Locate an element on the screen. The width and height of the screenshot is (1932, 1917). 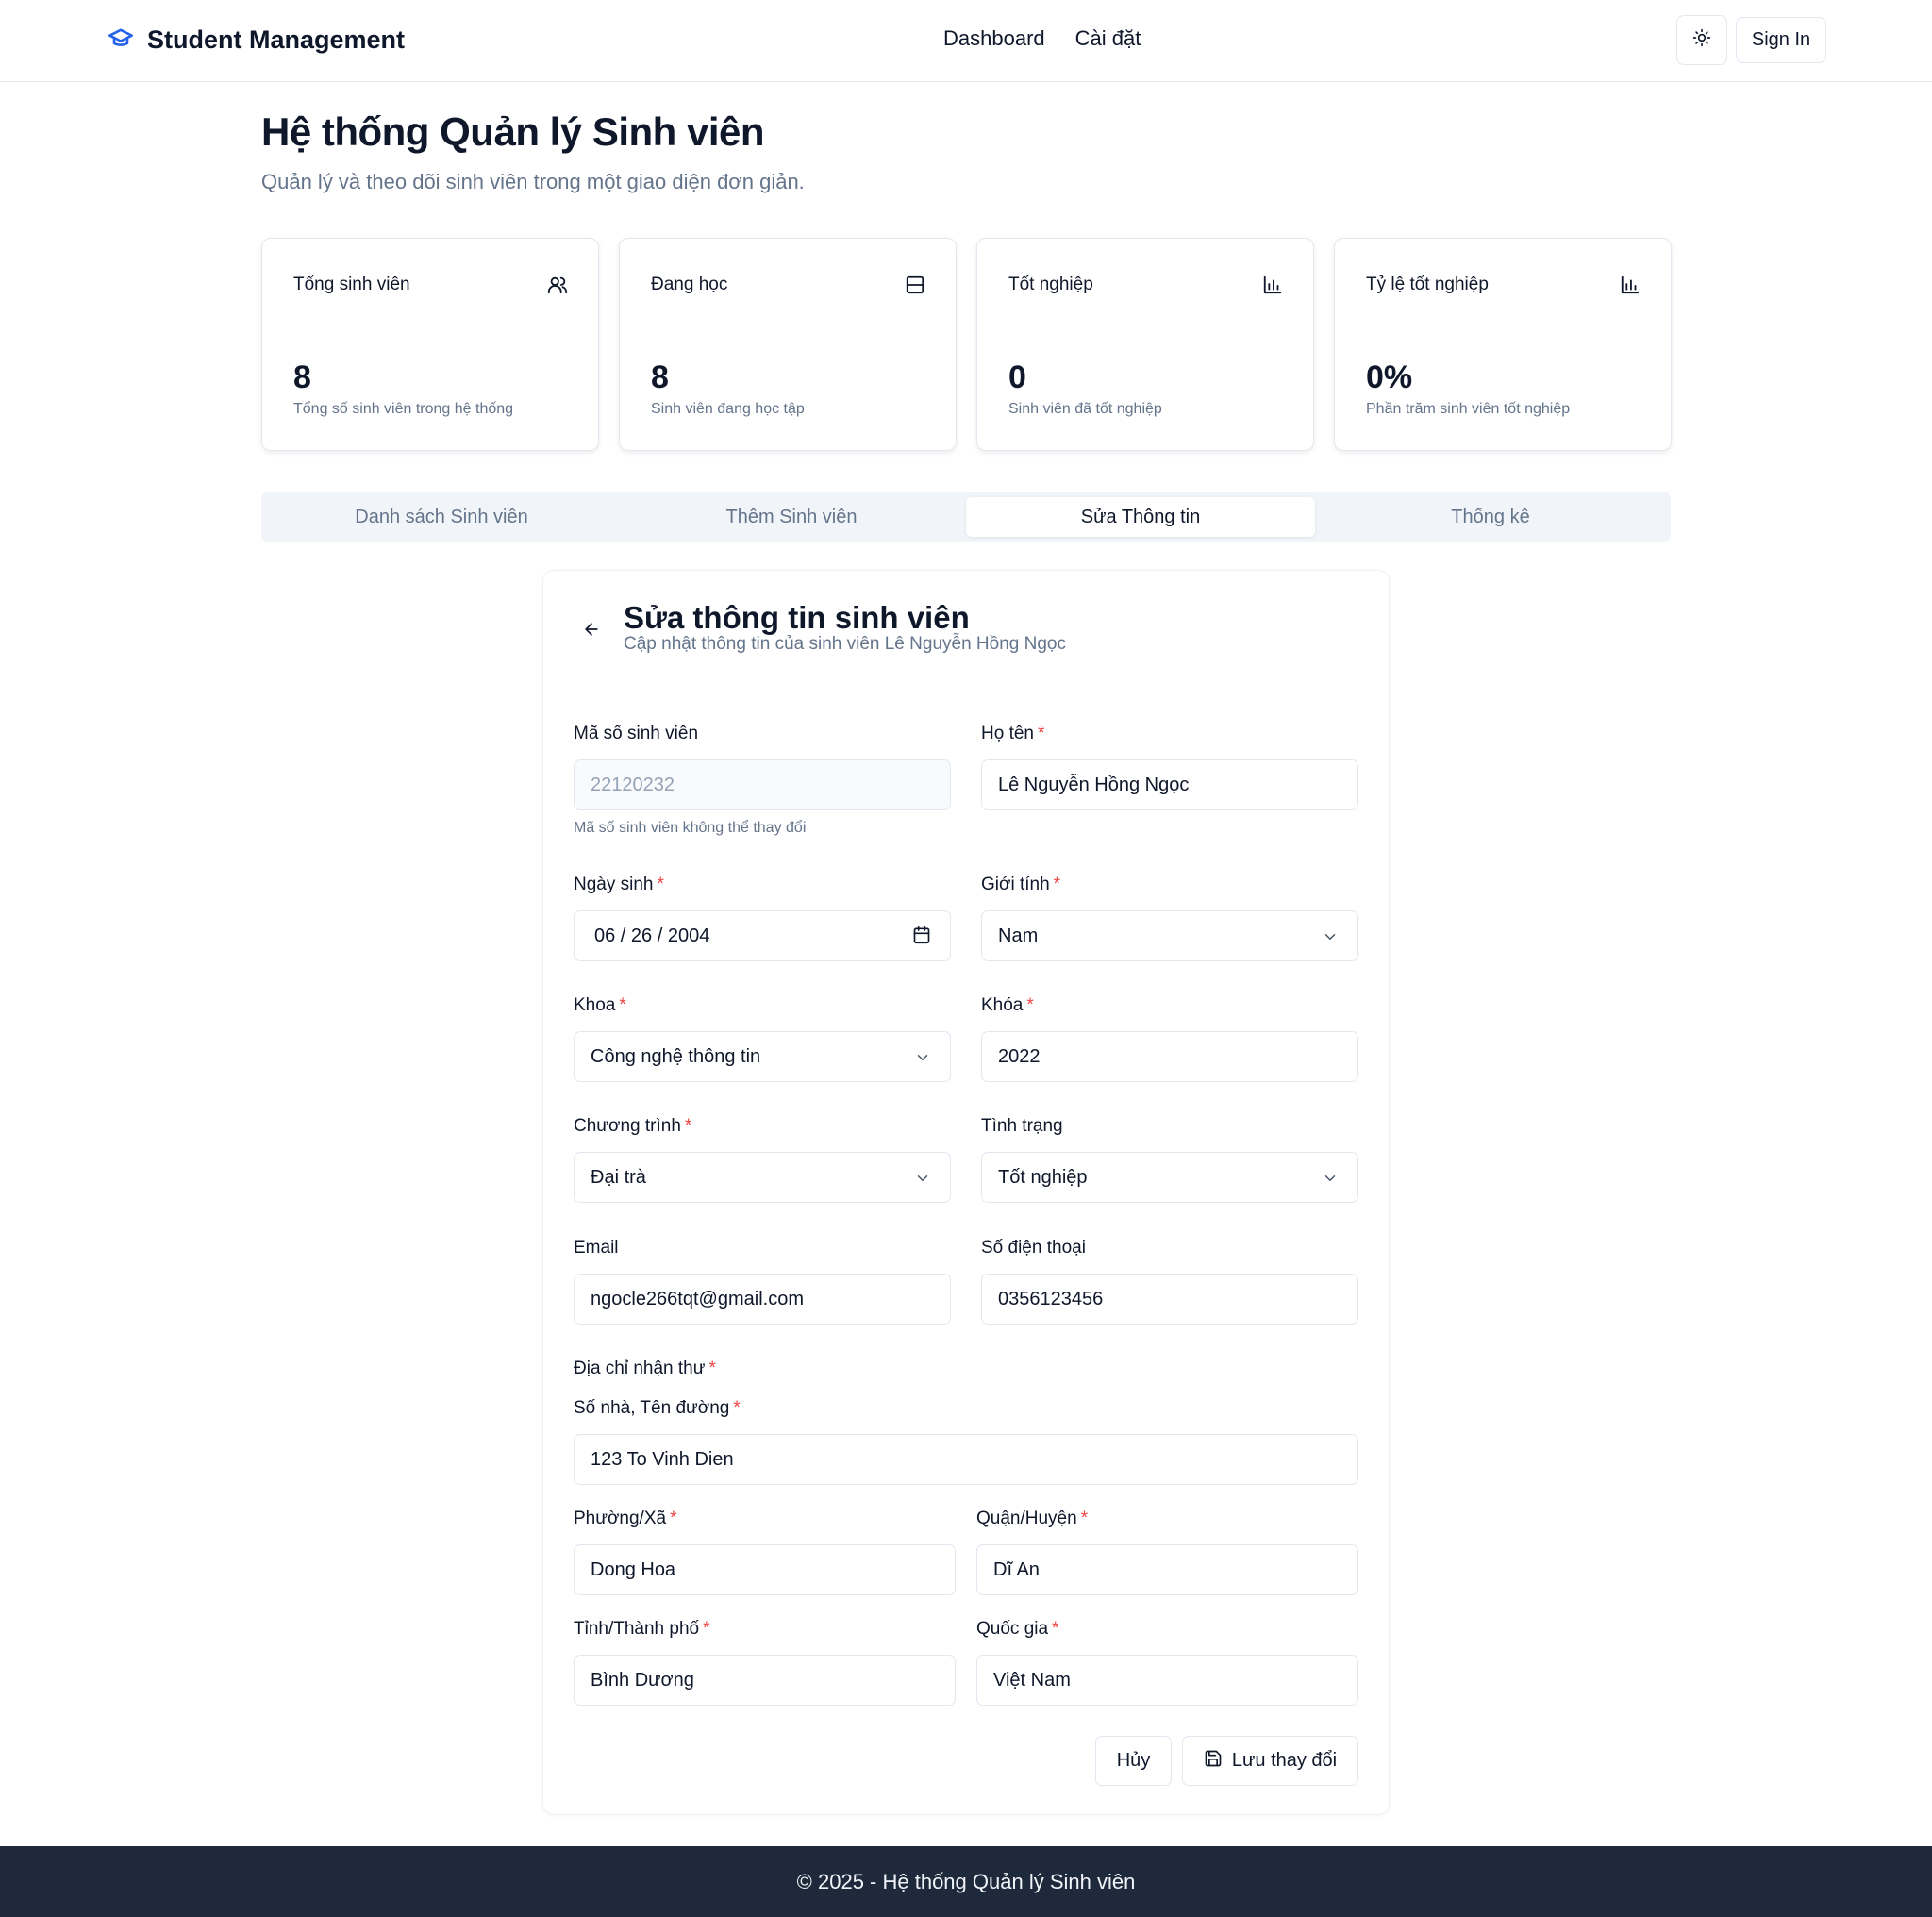
tab-edit-info: Sửa Thông tin is located at coordinates (1140, 517).